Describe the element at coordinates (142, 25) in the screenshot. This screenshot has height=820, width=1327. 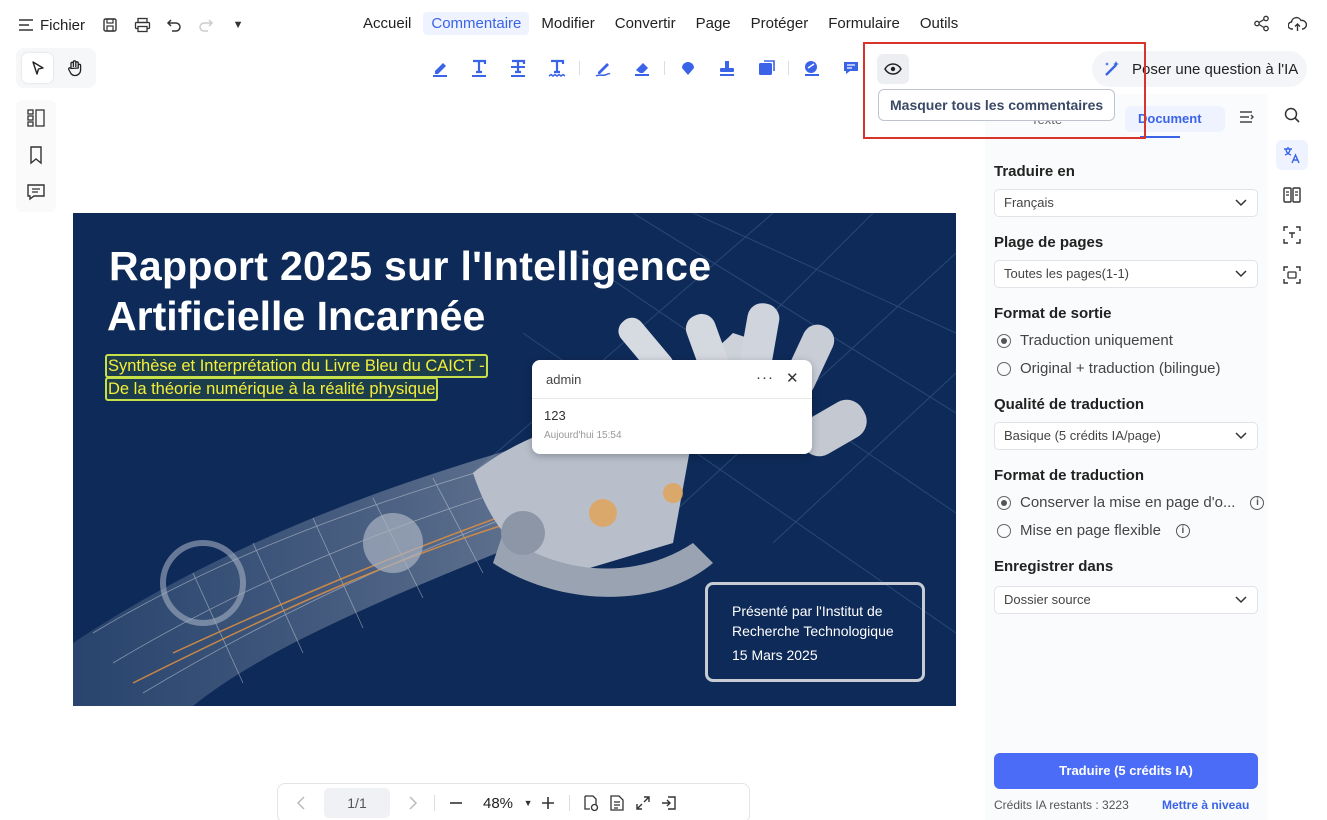
I see `print-icon` at that location.